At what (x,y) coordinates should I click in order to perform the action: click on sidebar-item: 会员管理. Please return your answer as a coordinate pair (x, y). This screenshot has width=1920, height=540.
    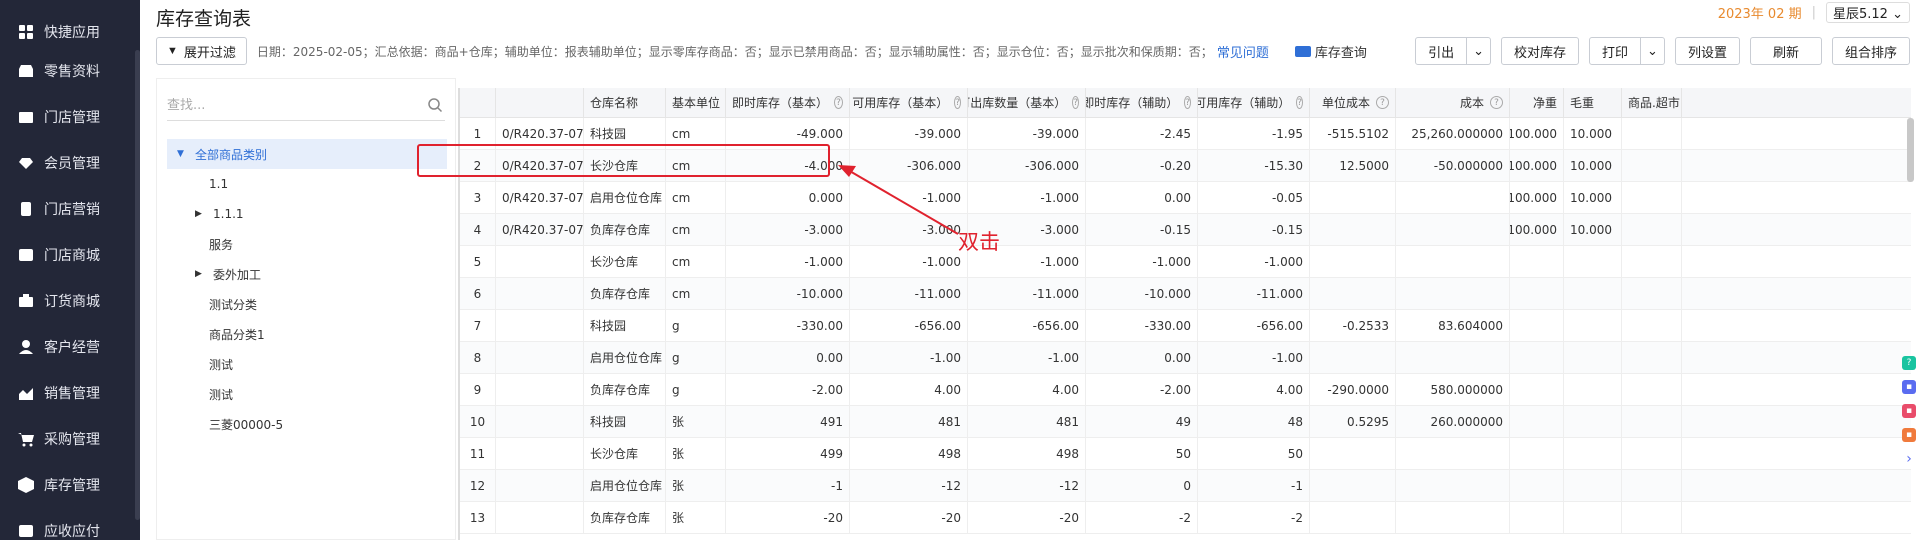
    Looking at the image, I should click on (70, 163).